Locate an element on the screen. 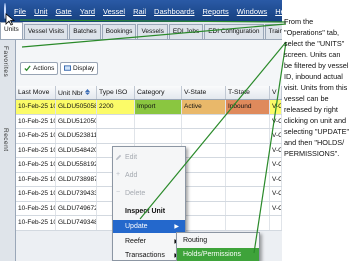  submenu-item-routing: Routing is located at coordinates (218, 240).